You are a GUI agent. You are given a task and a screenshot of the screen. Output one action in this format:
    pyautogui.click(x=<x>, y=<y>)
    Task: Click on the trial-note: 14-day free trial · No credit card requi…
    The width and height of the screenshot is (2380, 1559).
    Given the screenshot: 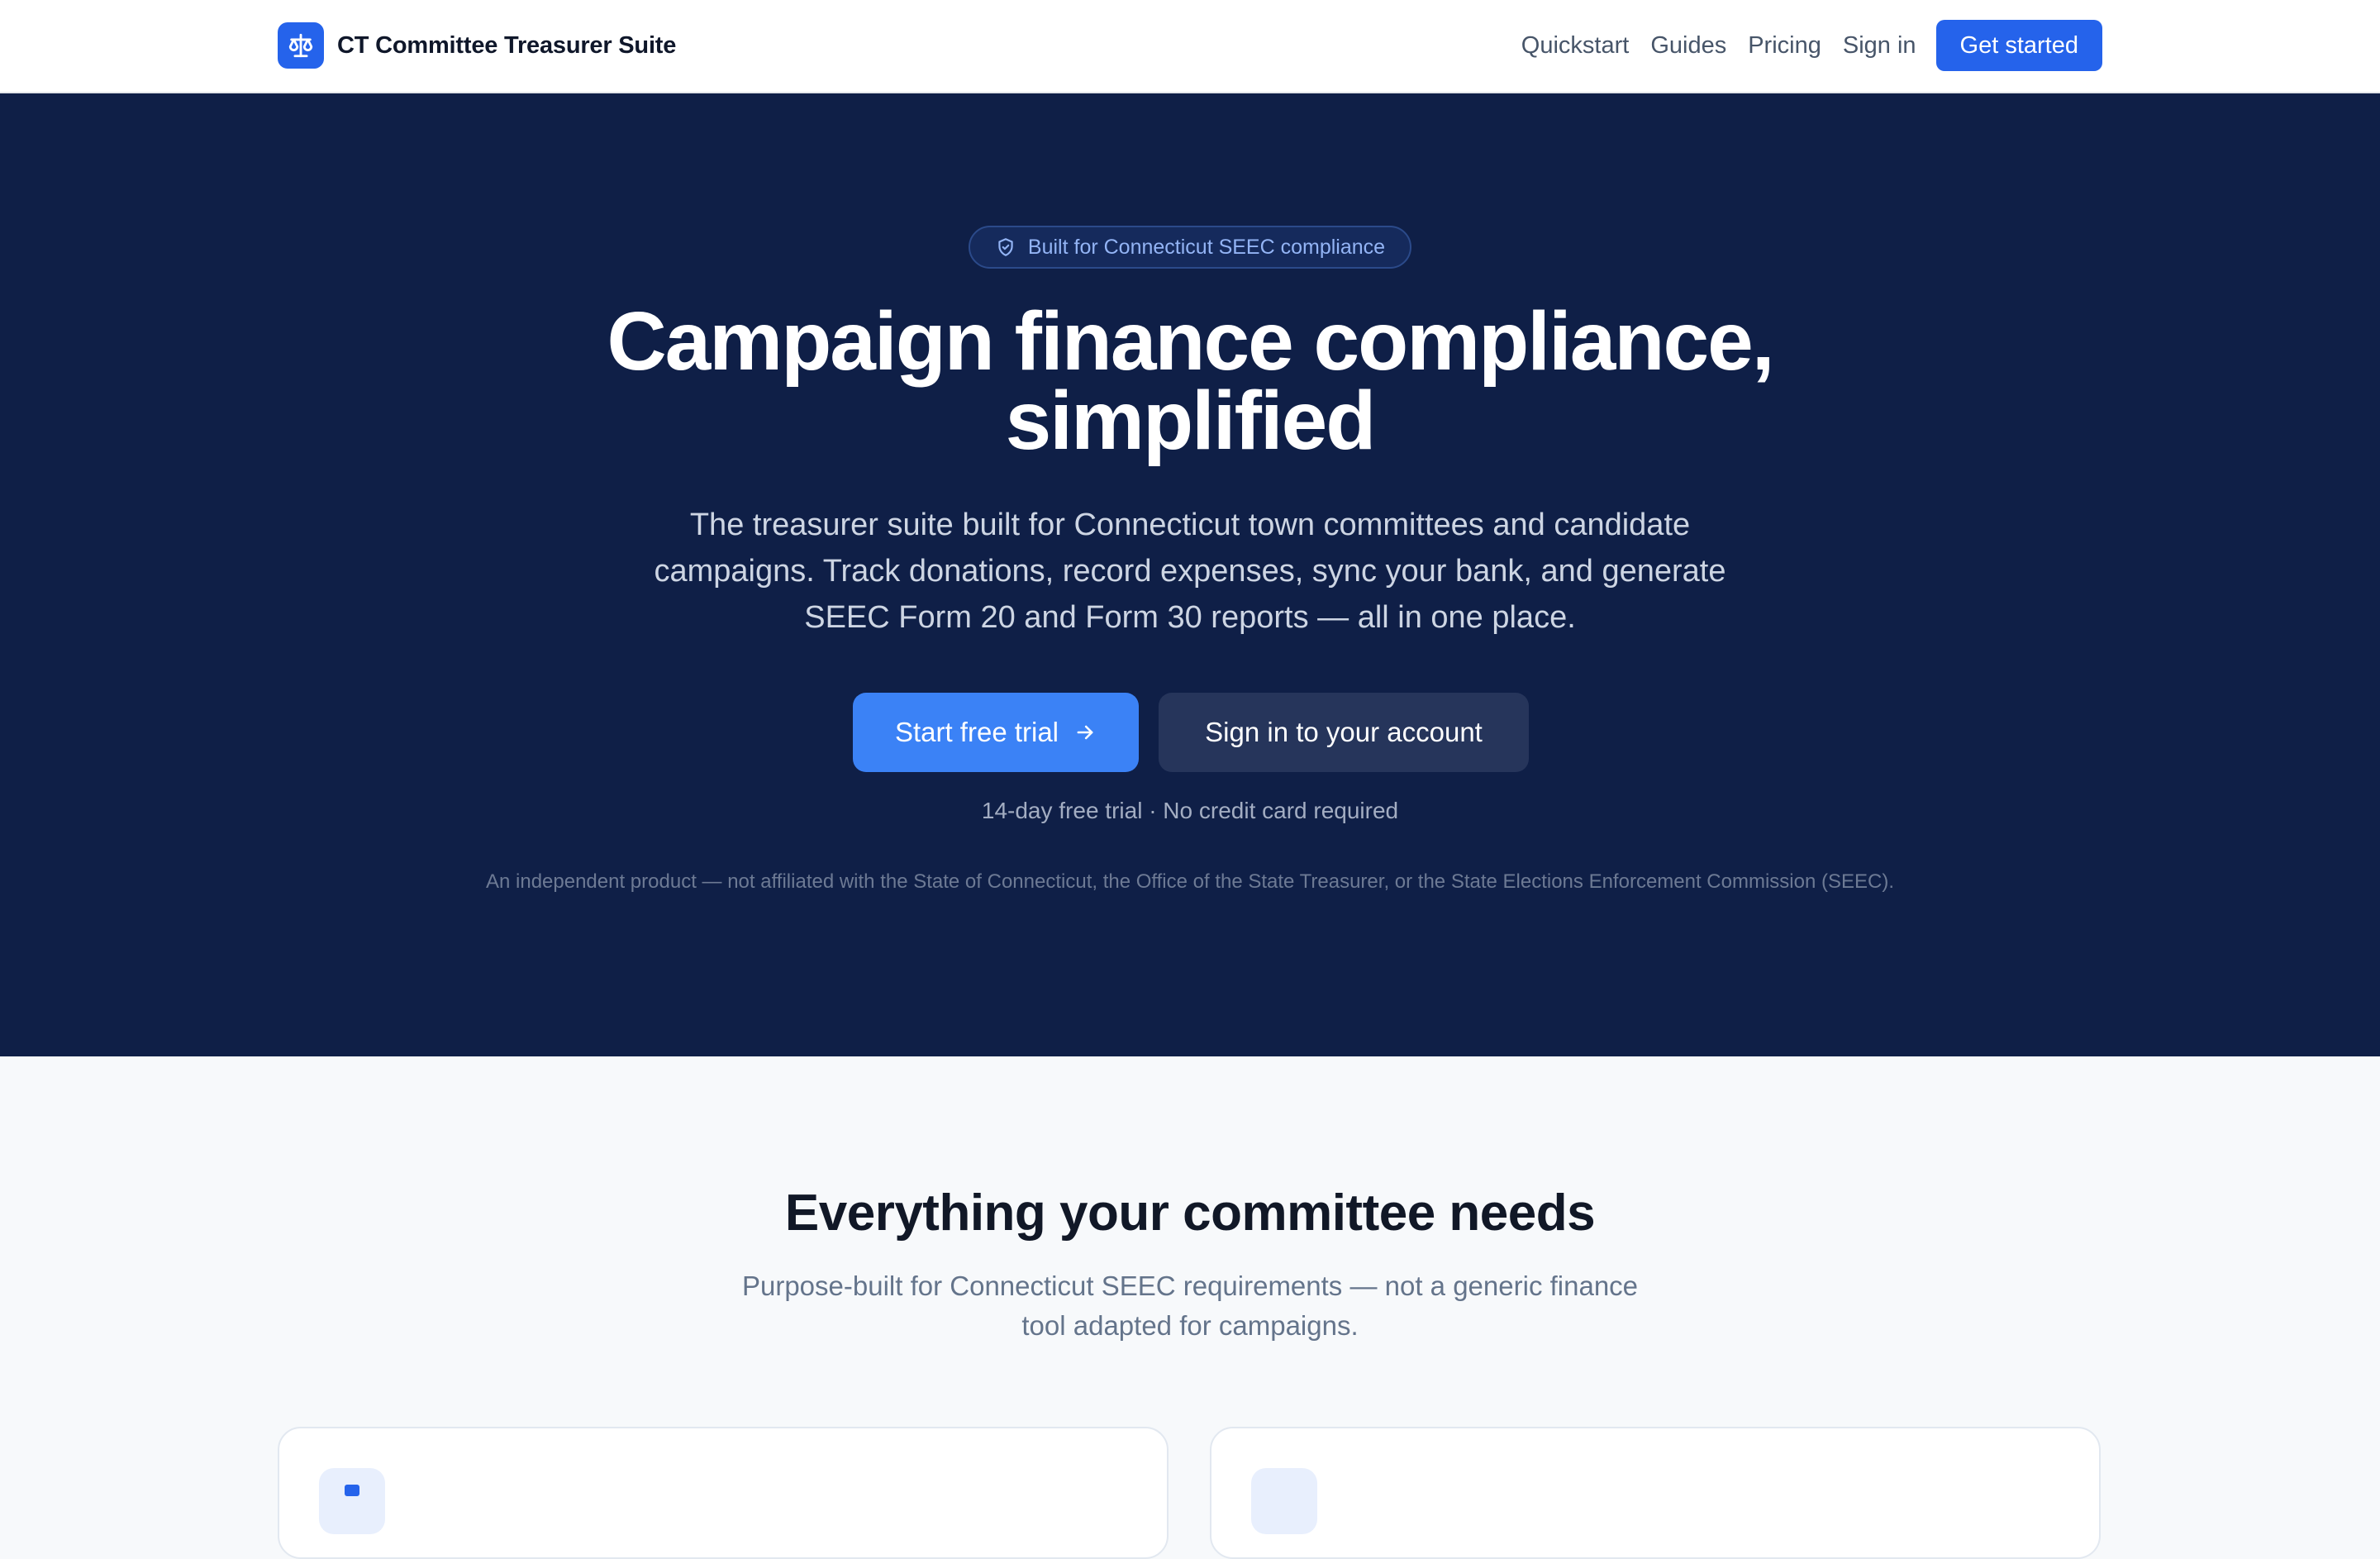 What is the action you would take?
    pyautogui.click(x=1190, y=810)
    